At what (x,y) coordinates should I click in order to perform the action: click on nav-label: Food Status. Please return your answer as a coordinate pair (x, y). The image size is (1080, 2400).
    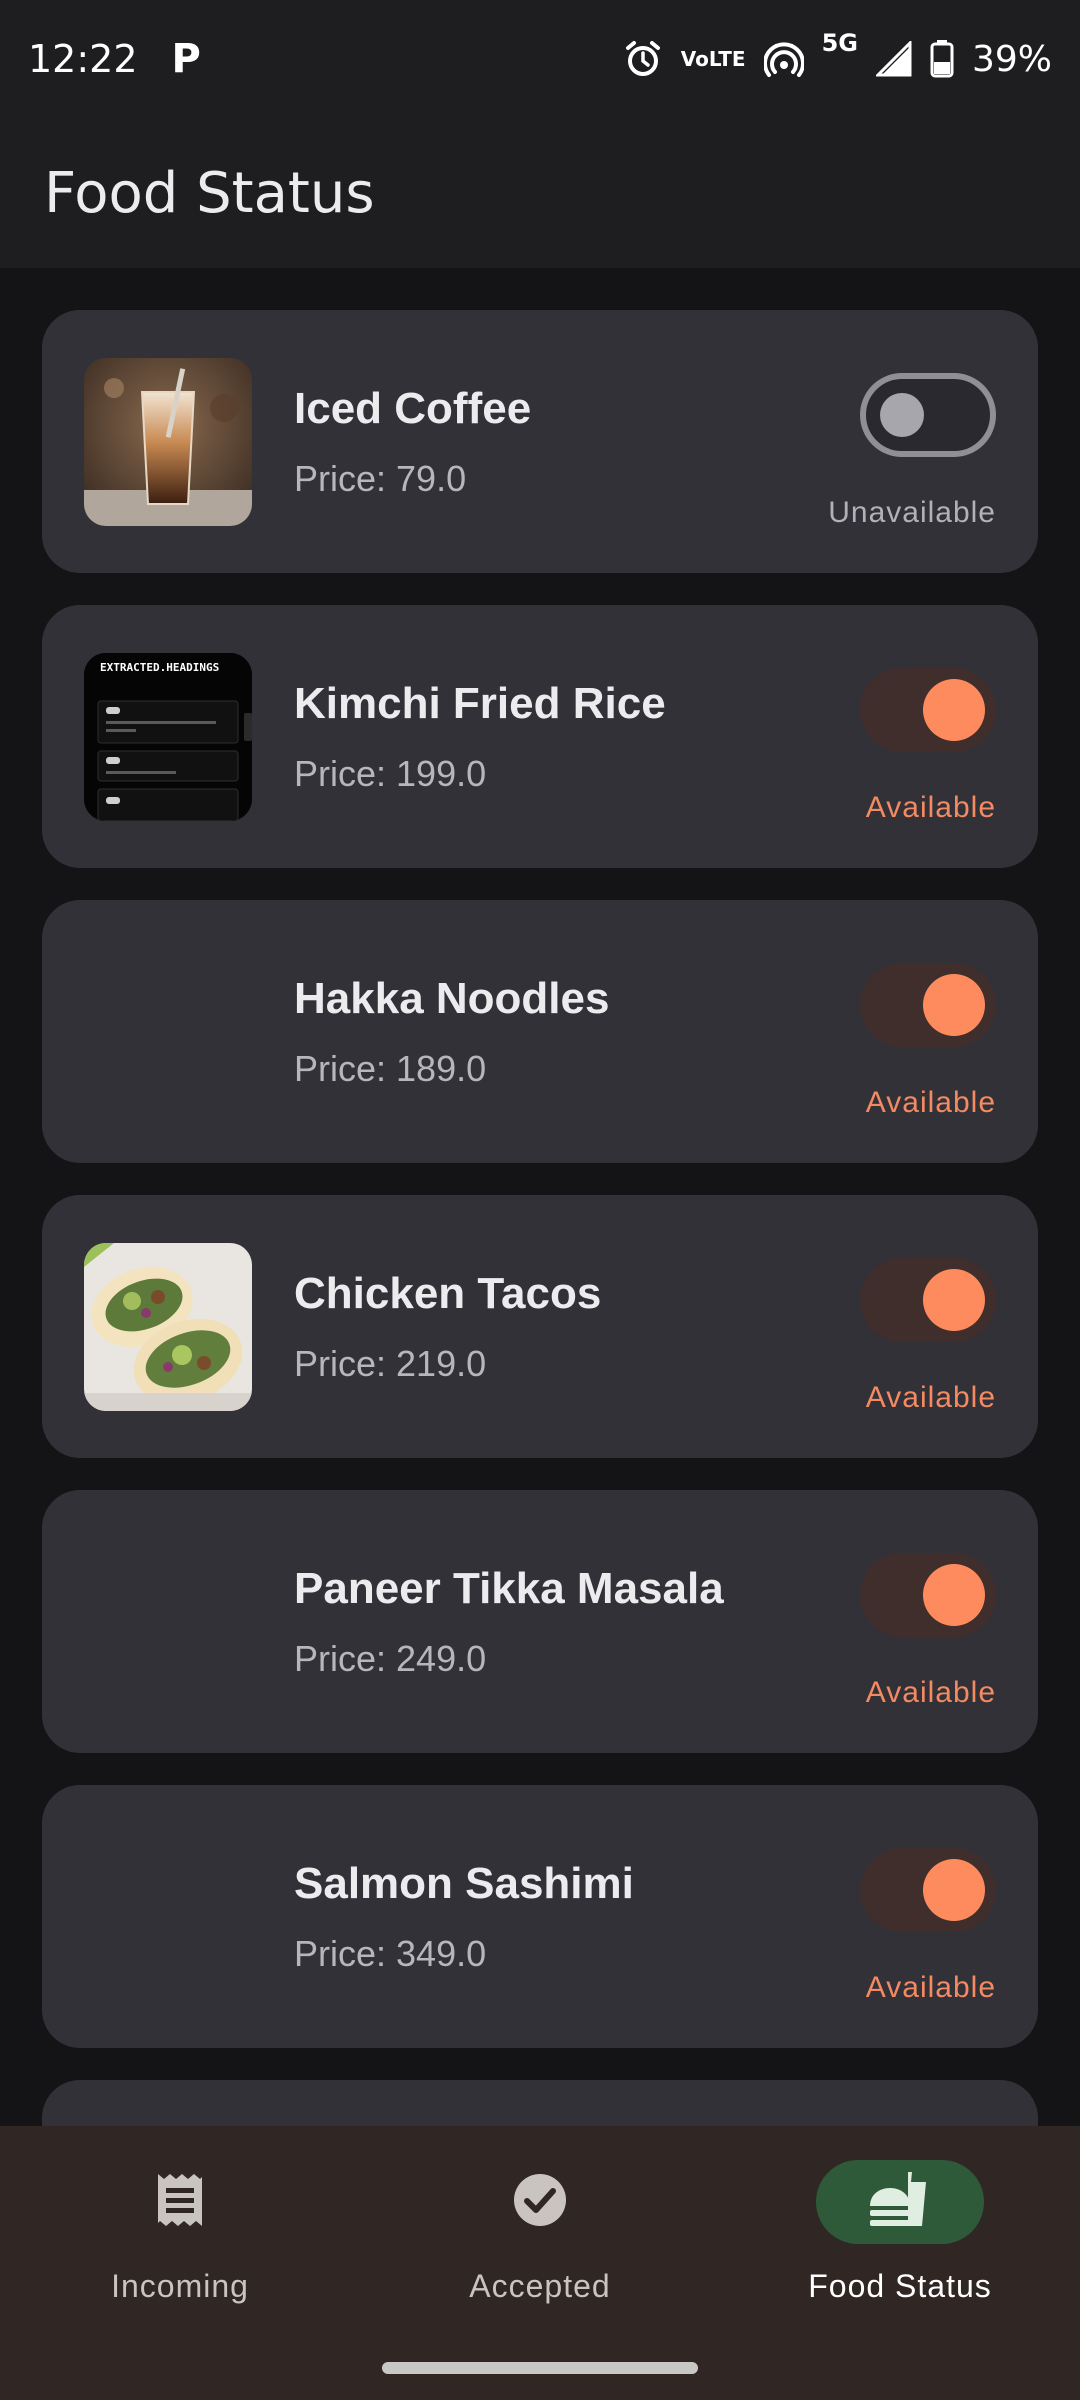
    Looking at the image, I should click on (900, 2286).